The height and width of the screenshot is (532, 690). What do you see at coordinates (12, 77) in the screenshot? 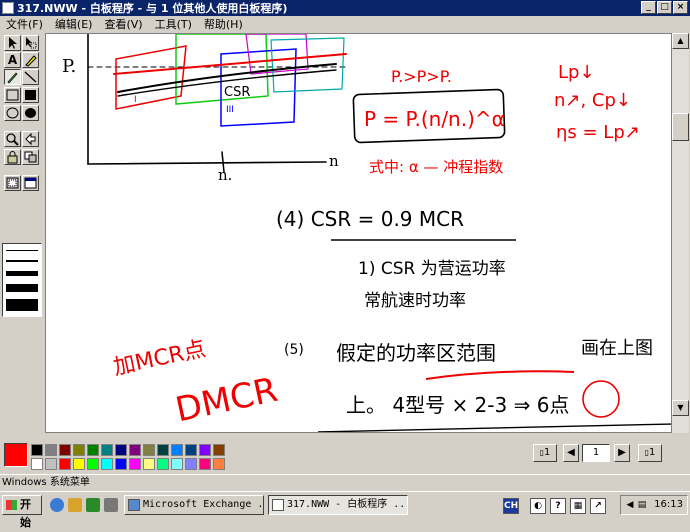
I see `pen-icon` at bounding box center [12, 77].